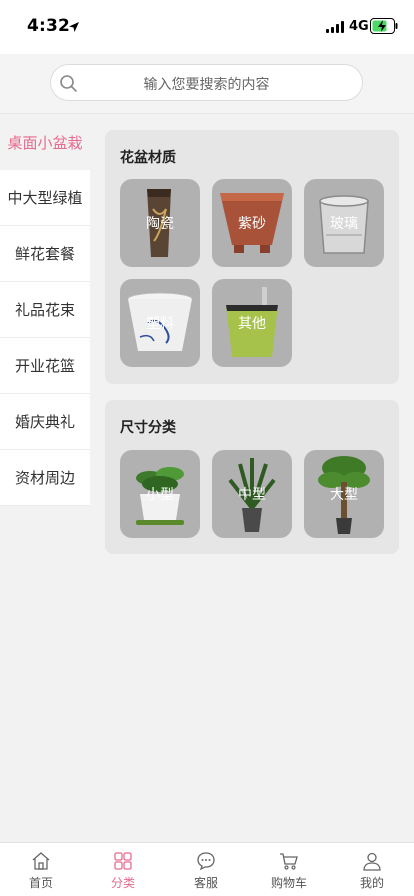 Image resolution: width=414 pixels, height=896 pixels. Describe the element at coordinates (206, 861) in the screenshot. I see `chat-icon` at that location.